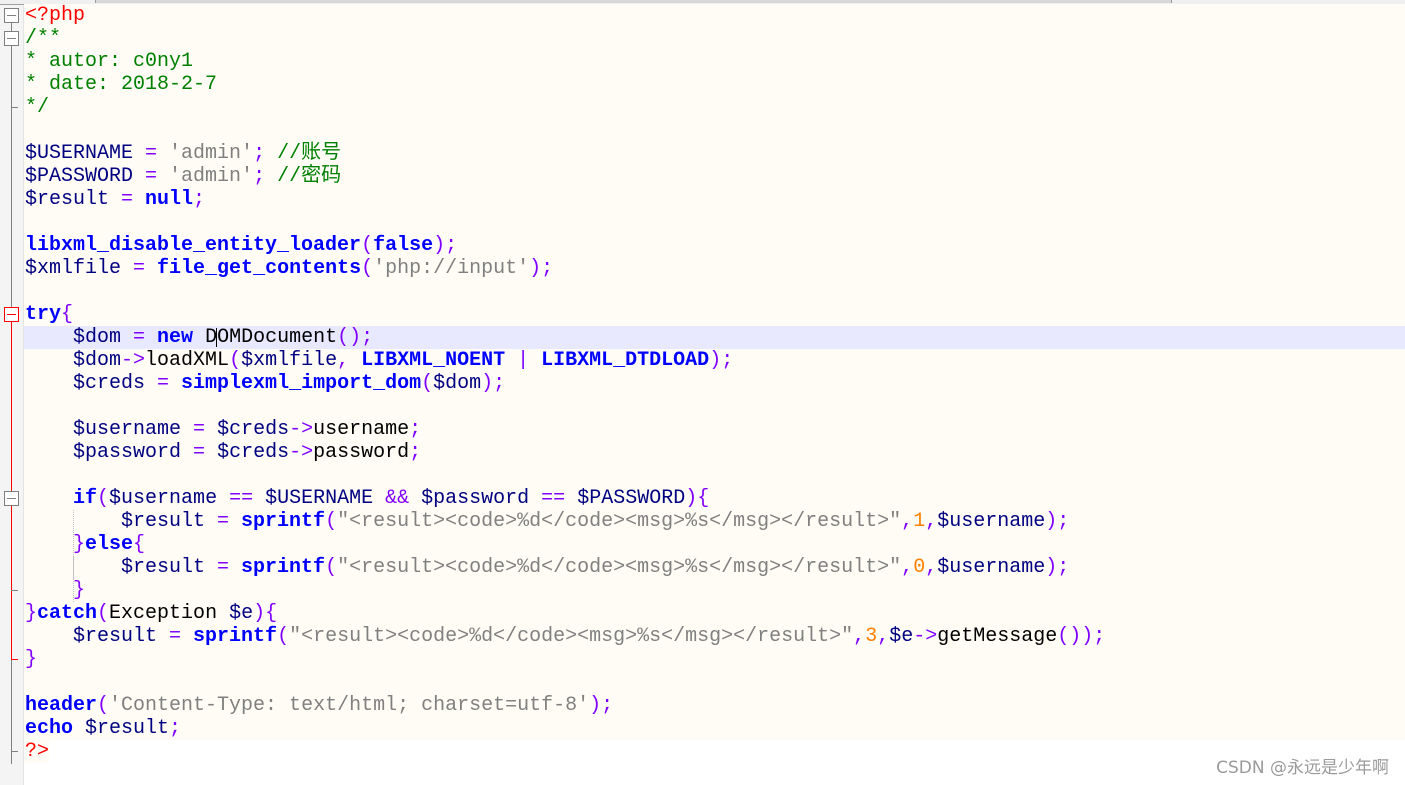 This screenshot has width=1405, height=785. Describe the element at coordinates (169, 613) in the screenshot. I see `code-token: Exception` at that location.